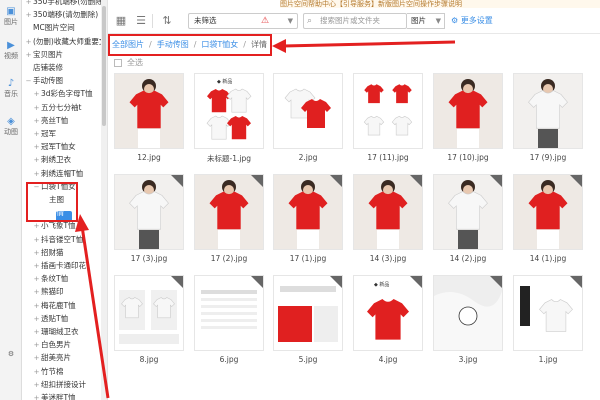 This screenshot has width=600, height=400. What do you see at coordinates (64, 27) in the screenshot?
I see `tree-item: MC图片空间` at bounding box center [64, 27].